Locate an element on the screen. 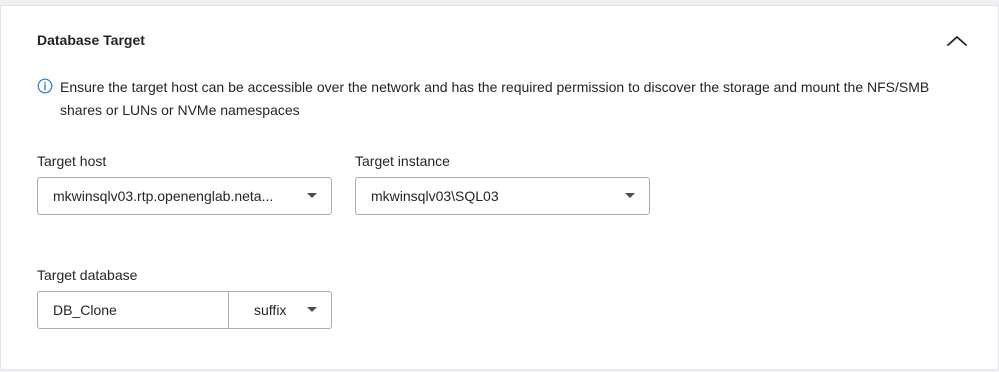 This screenshot has height=372, width=999. target-instance-select: mkwinsqlv03\SQL03 is located at coordinates (502, 196).